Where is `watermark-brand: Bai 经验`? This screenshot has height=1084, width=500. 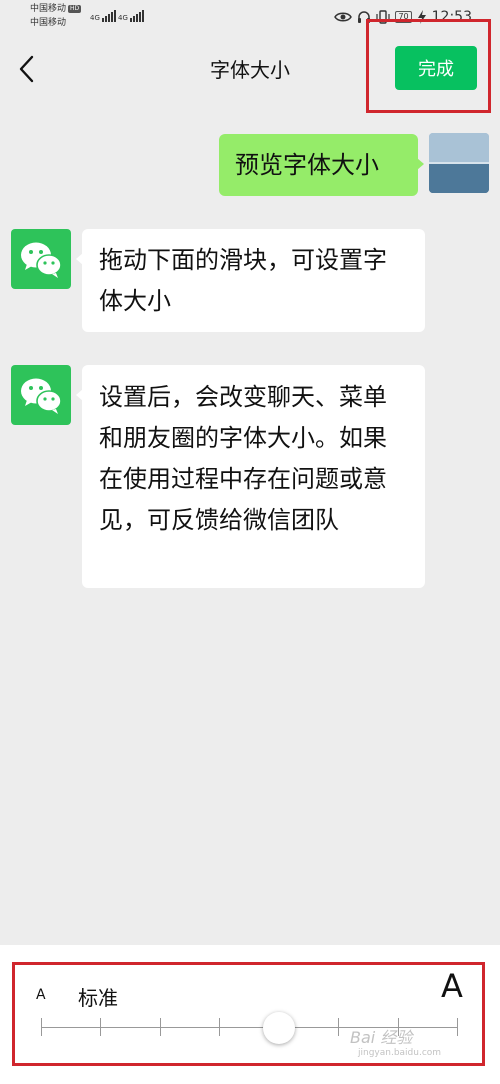
watermark-brand: Bai 经验 is located at coordinates (381, 1037).